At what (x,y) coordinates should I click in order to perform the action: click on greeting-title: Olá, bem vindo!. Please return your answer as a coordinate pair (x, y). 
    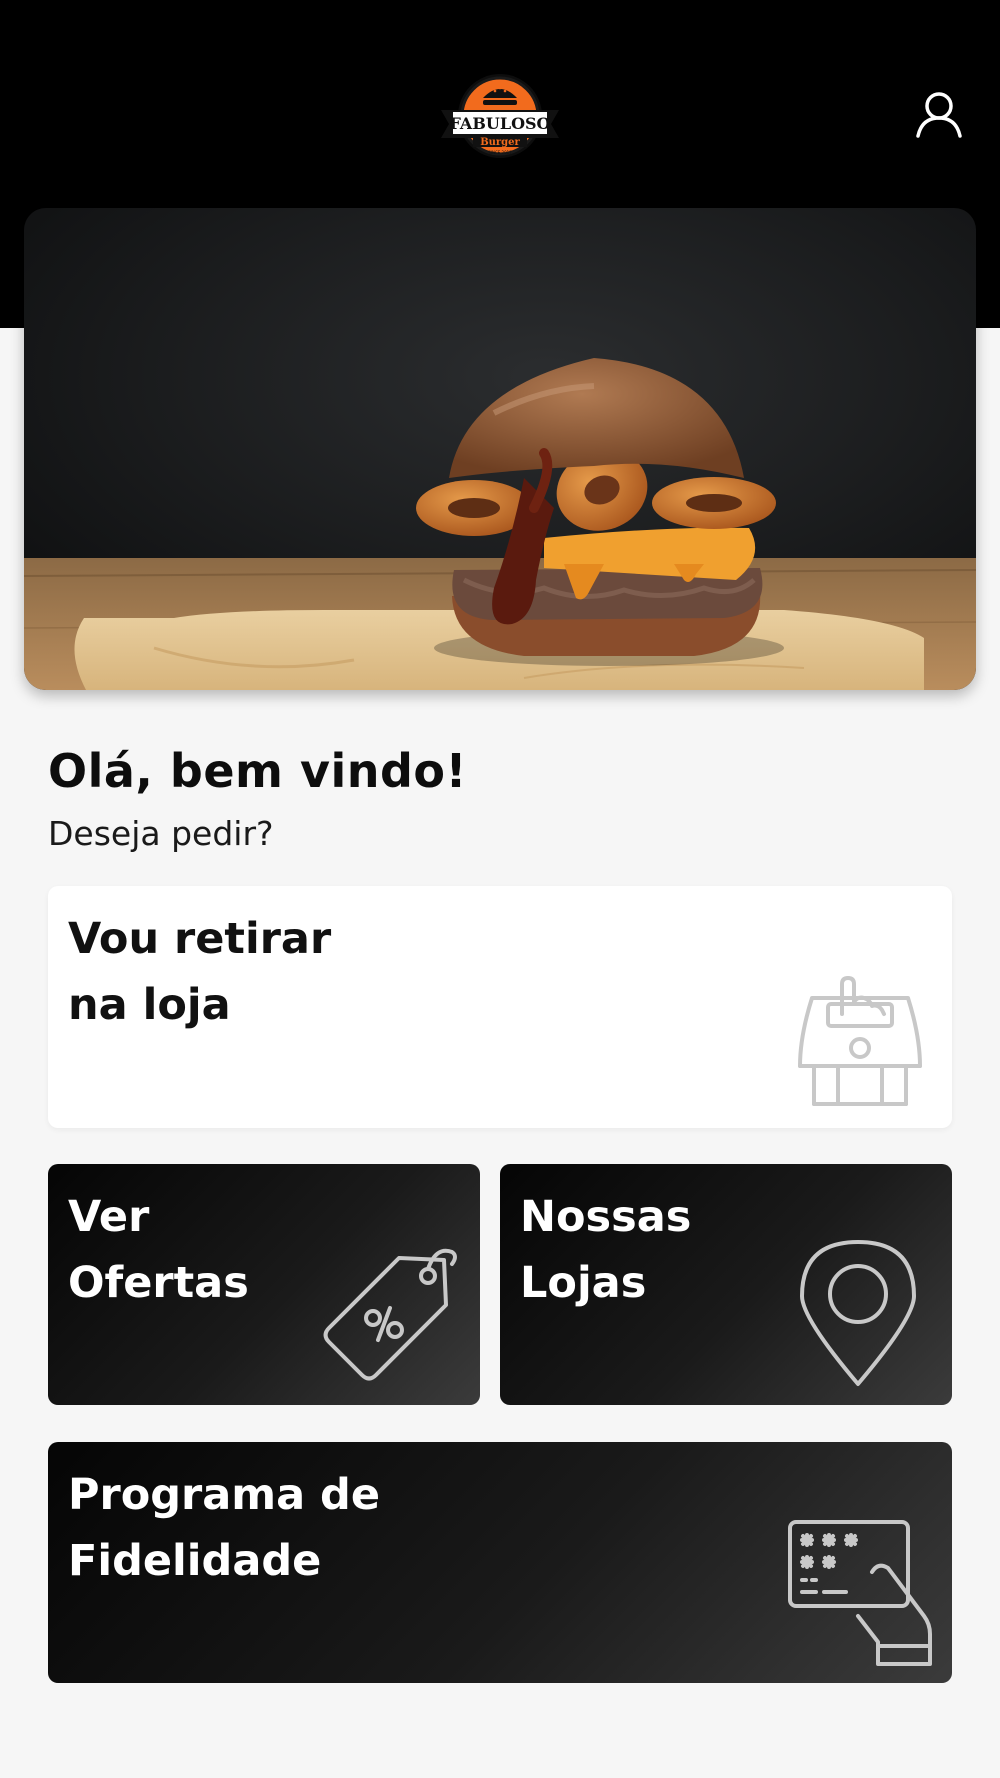
    Looking at the image, I should click on (257, 771).